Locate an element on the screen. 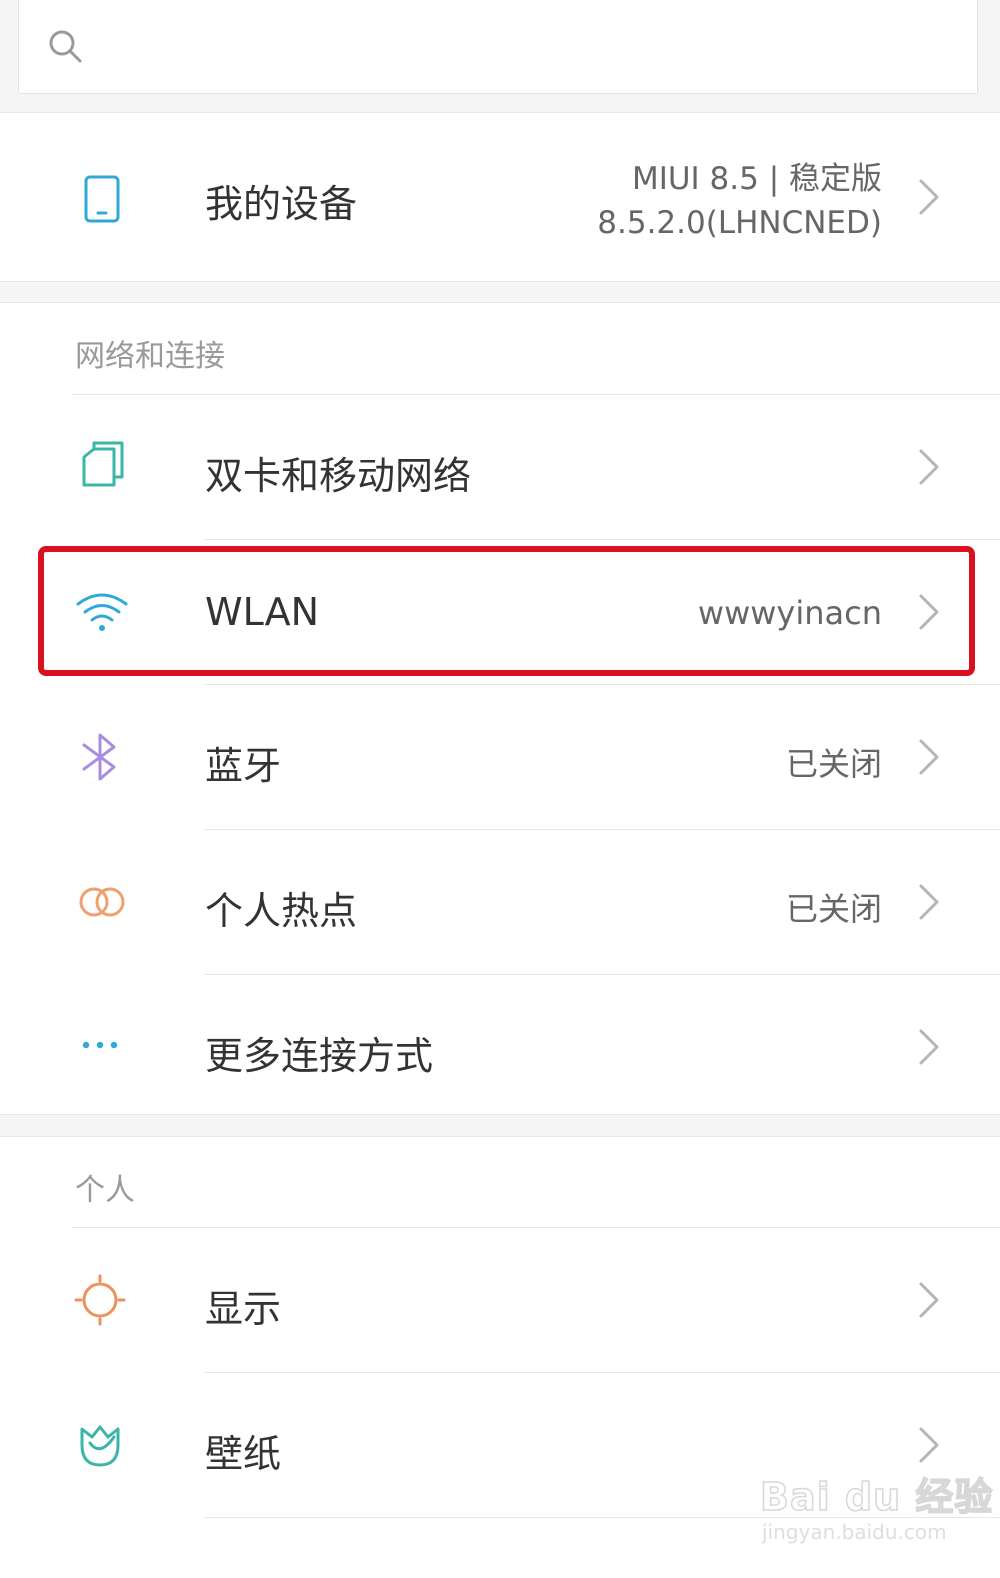 This screenshot has height=1578, width=1000. device-version-line1: MIUI 8.5 | 稳定版 is located at coordinates (756, 179).